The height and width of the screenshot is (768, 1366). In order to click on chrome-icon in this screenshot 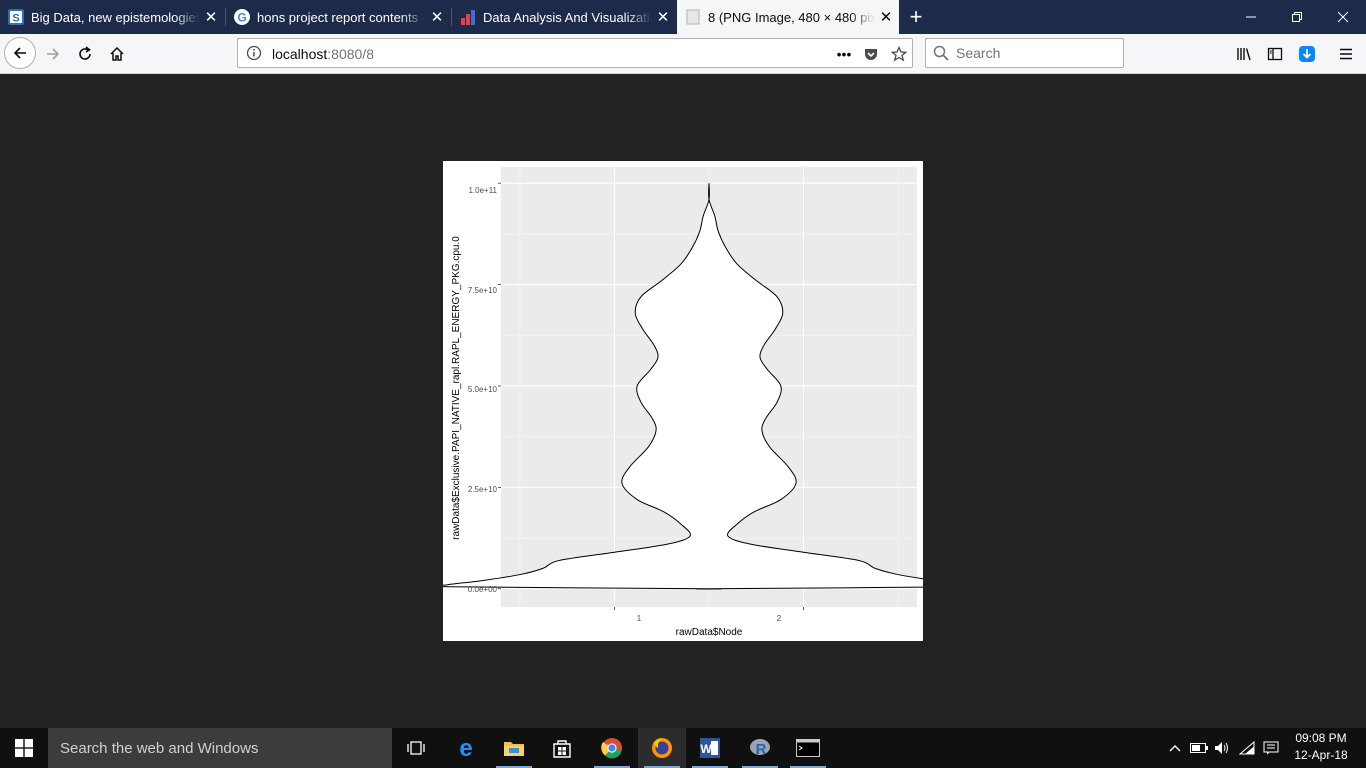, I will do `click(611, 748)`.